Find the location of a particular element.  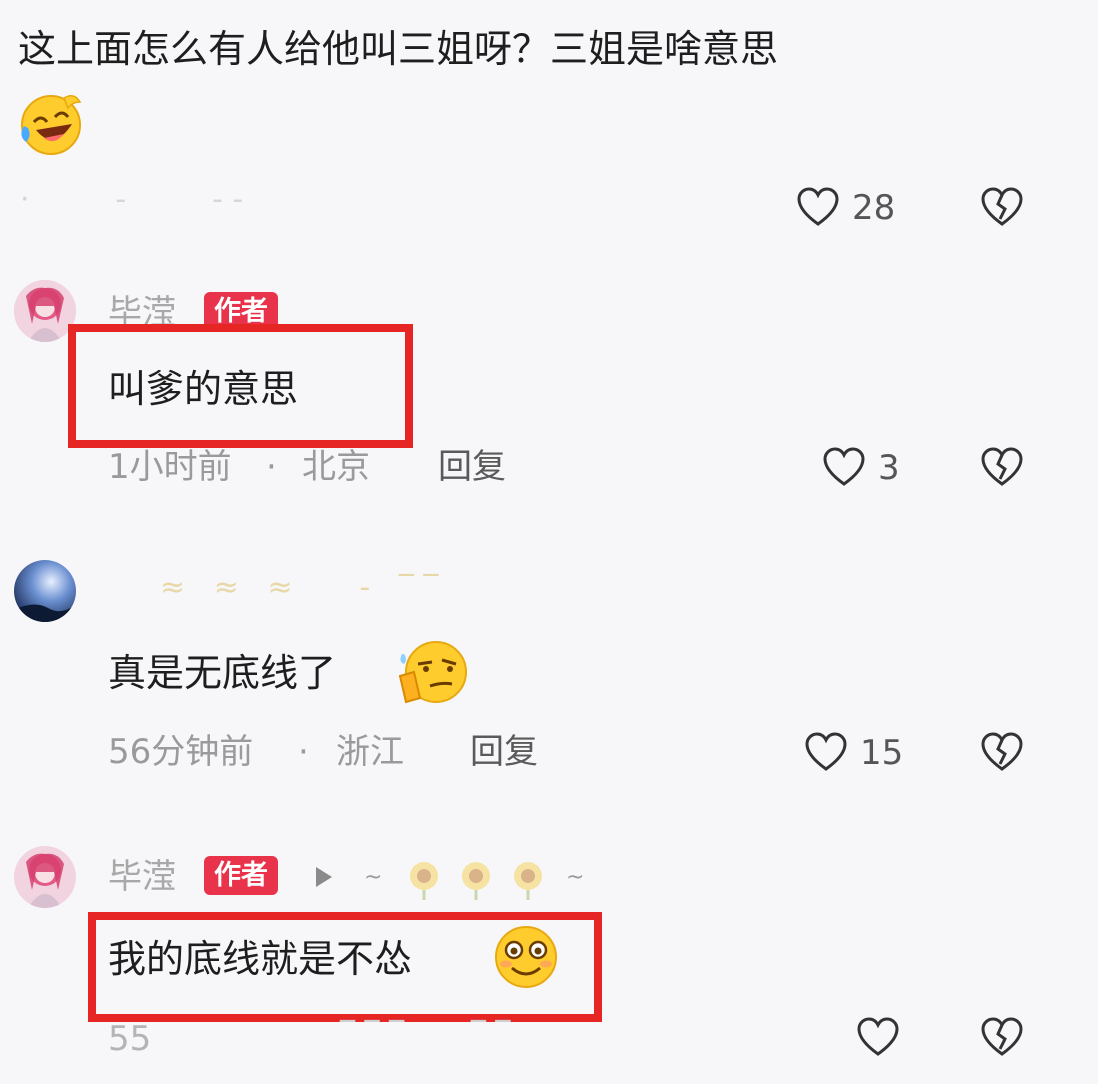

like-count: 15 is located at coordinates (882, 753).